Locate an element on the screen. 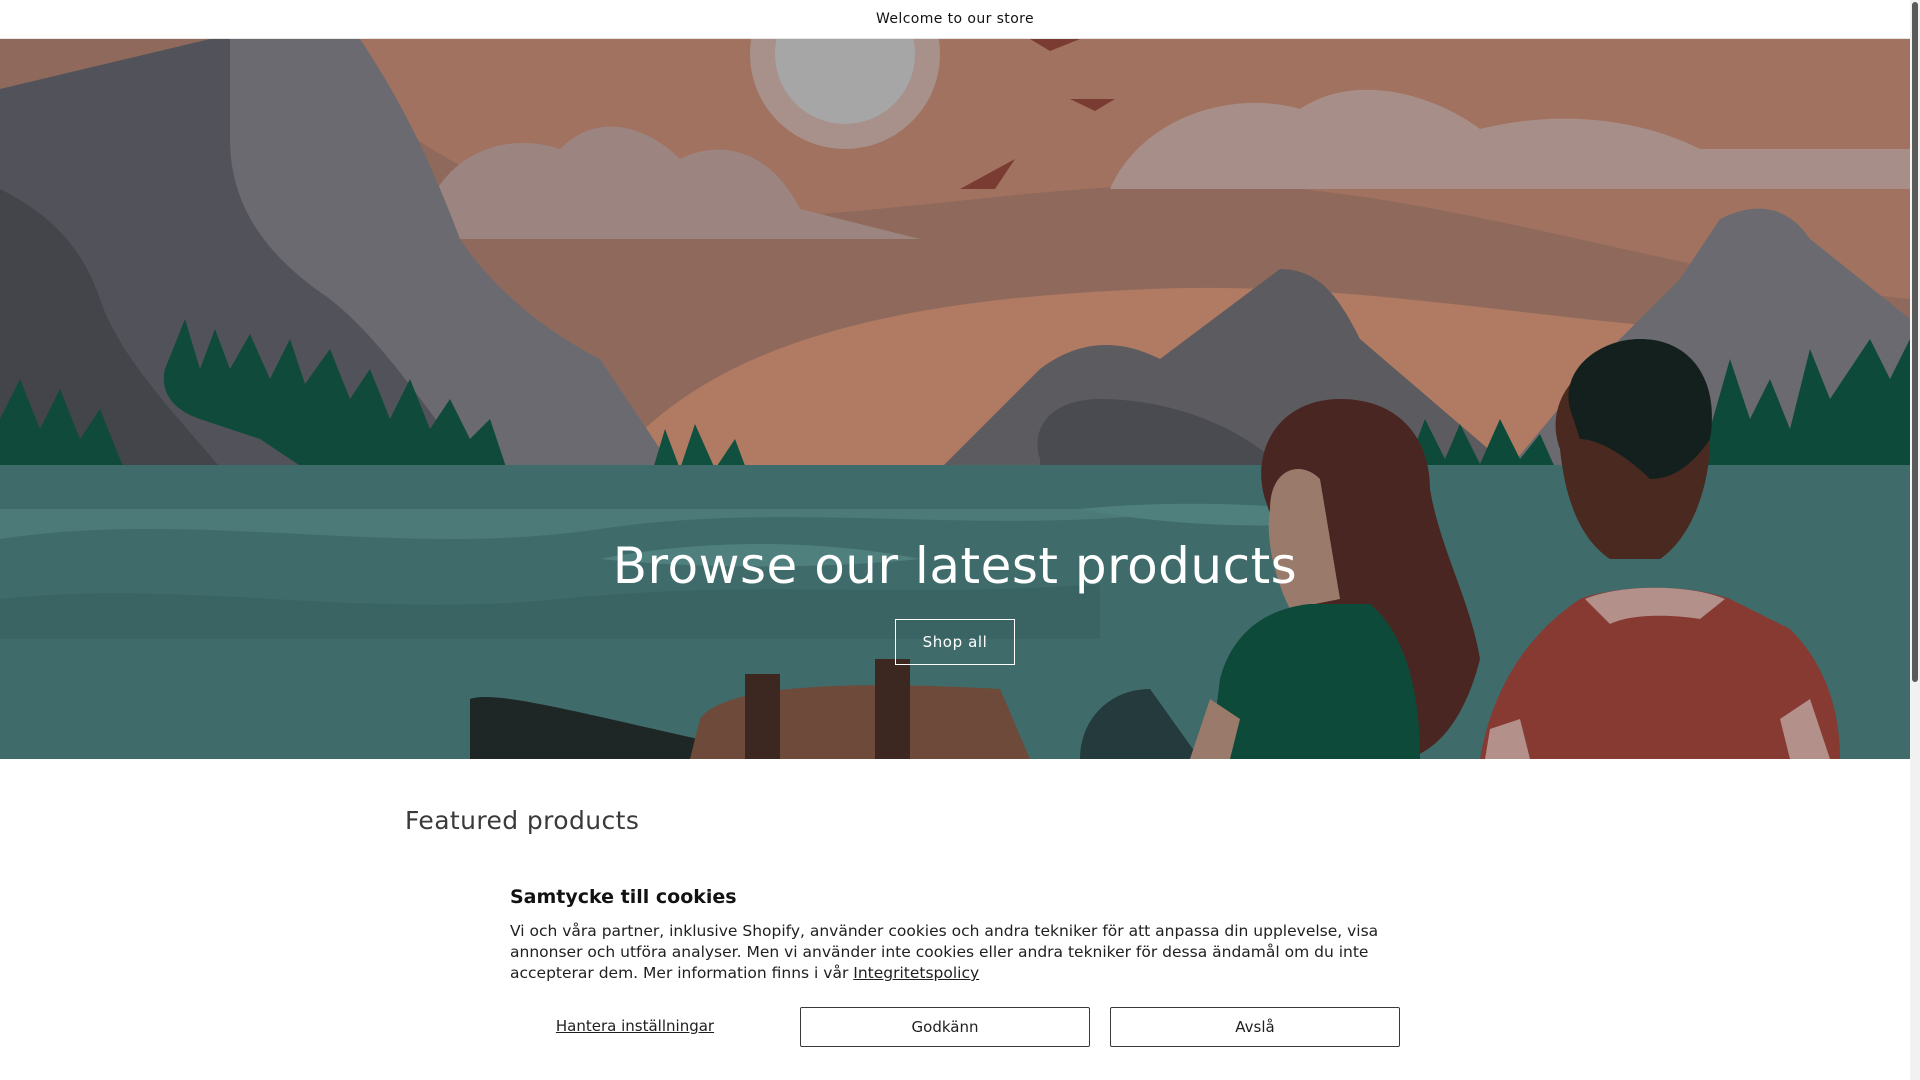 Image resolution: width=1920 pixels, height=1080 pixels. hero-title: Browse our latest products is located at coordinates (955, 566).